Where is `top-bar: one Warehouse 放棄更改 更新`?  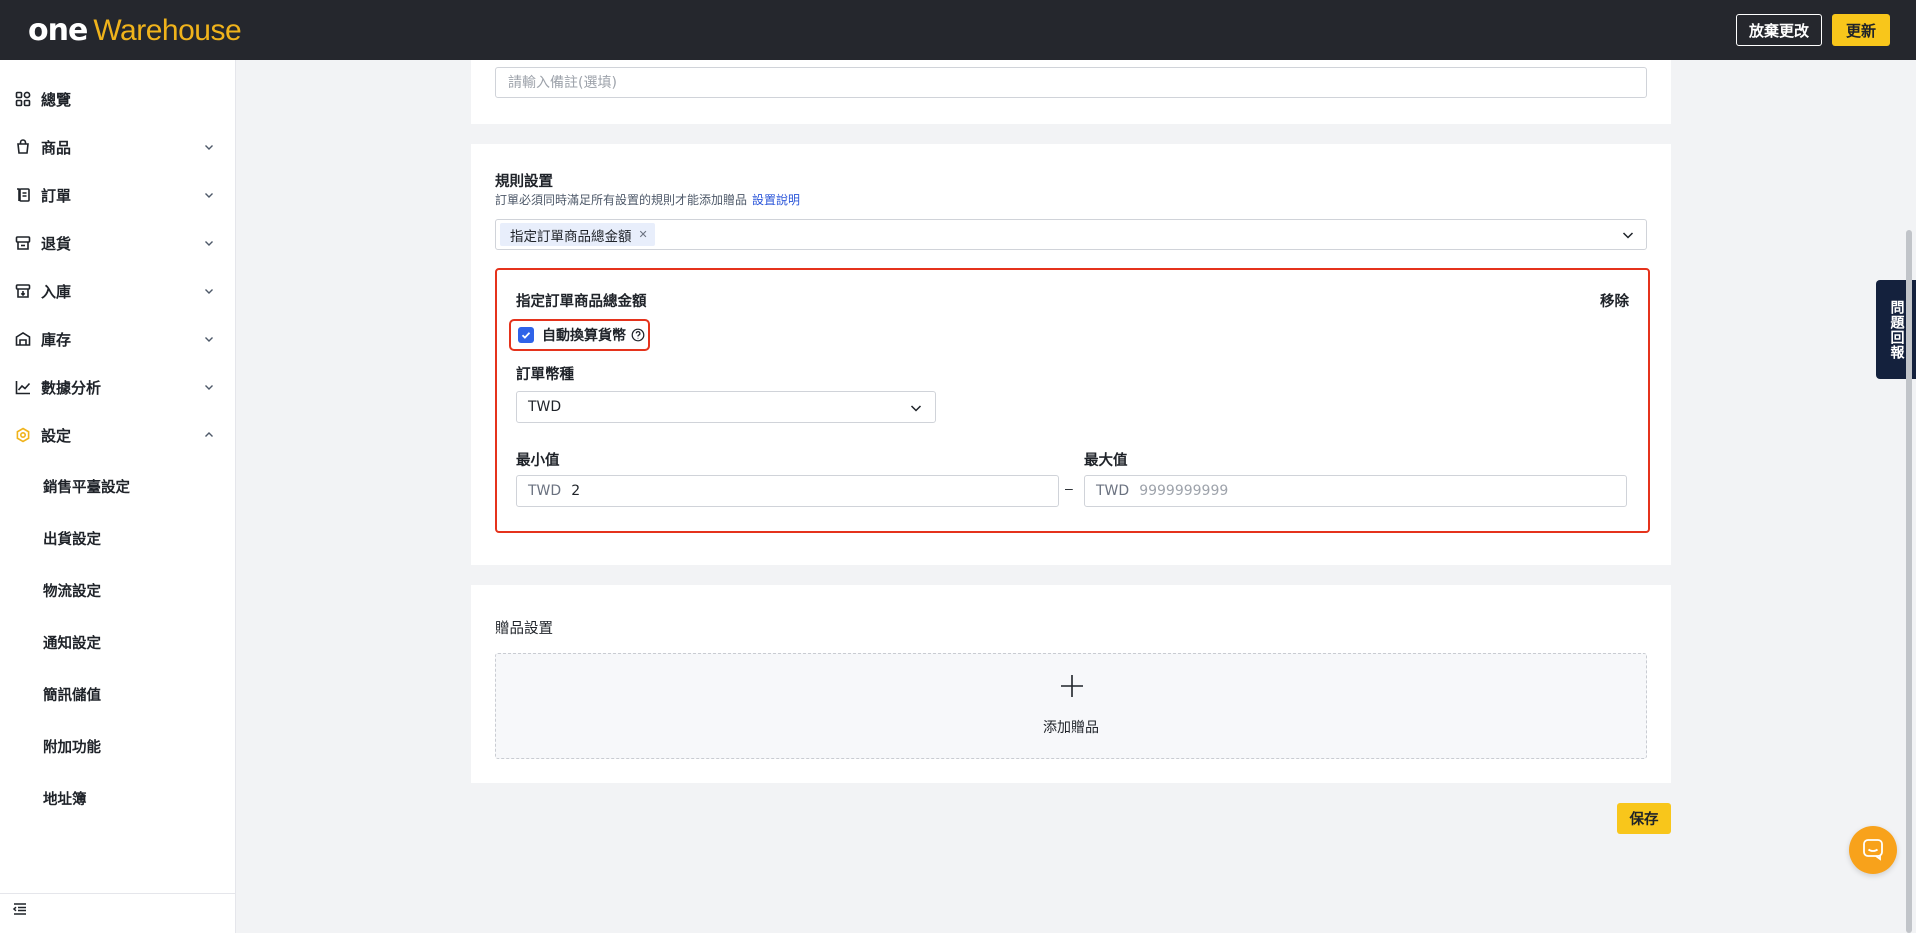
top-bar: one Warehouse 放棄更改 更新 is located at coordinates (958, 30).